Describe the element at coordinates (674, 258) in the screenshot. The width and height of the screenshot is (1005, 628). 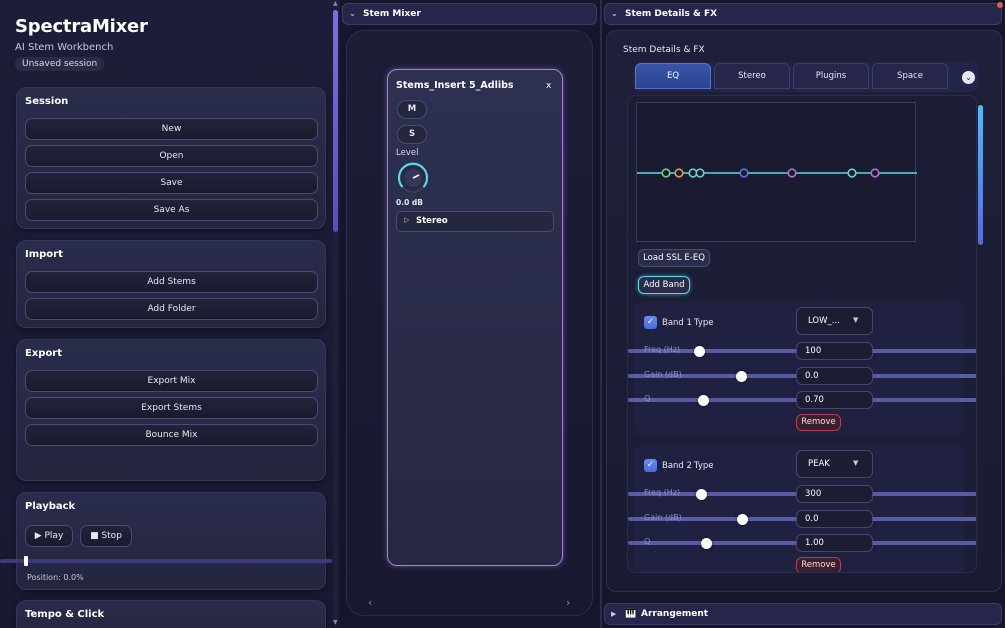
I see `load-preset-button: Load SSL E-EQ` at that location.